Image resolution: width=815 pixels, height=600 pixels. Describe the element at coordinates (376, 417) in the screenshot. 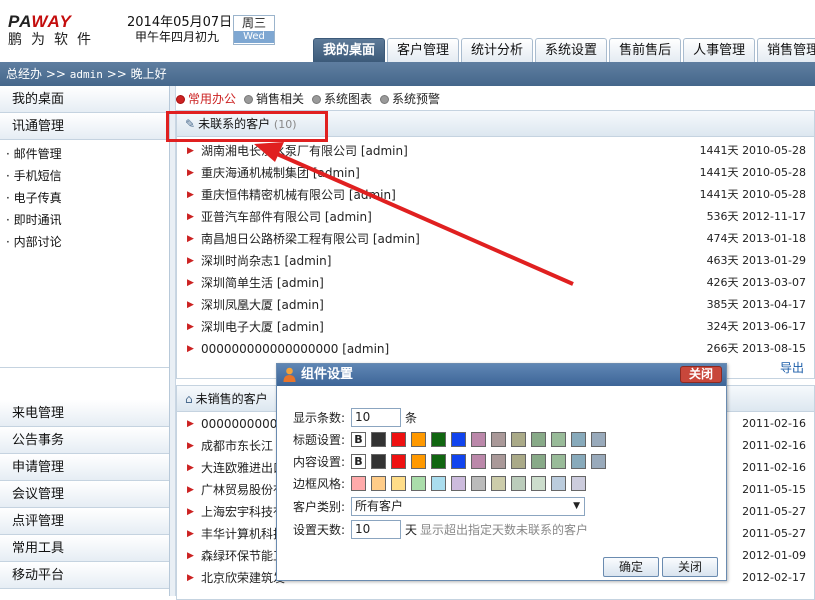

I see `count-input: 10` at that location.